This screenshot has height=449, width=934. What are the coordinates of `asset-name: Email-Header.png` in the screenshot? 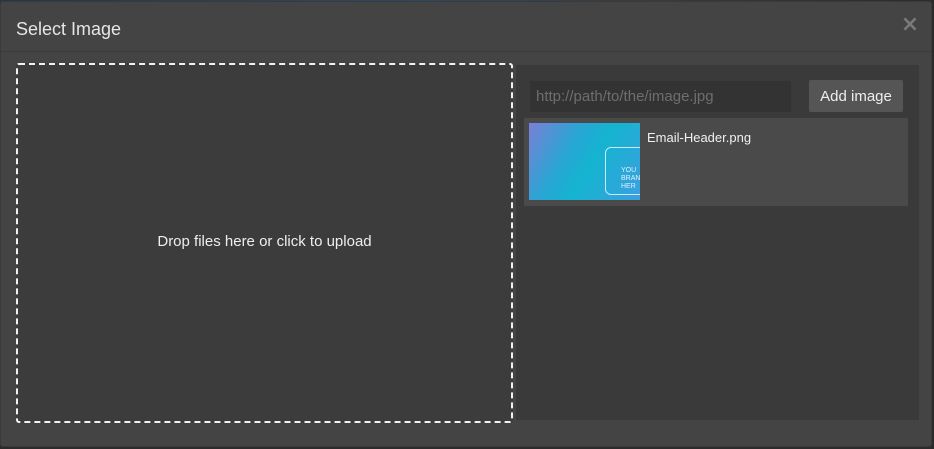 It's located at (699, 137).